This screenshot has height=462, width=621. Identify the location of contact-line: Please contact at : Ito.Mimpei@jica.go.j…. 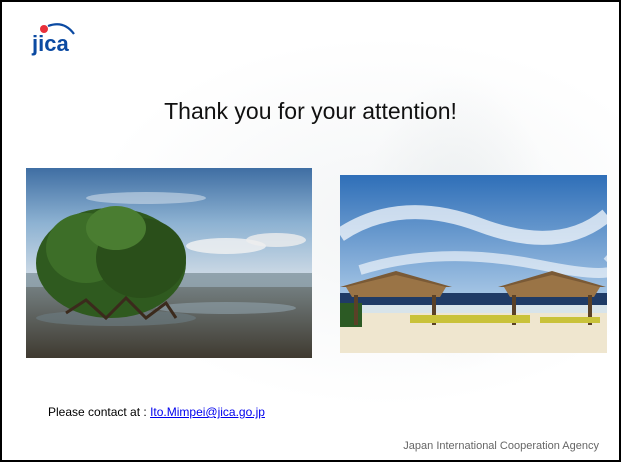
(156, 412).